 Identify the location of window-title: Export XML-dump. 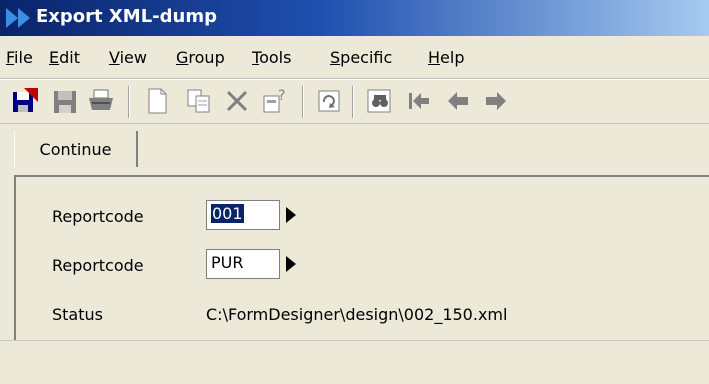
(126, 16).